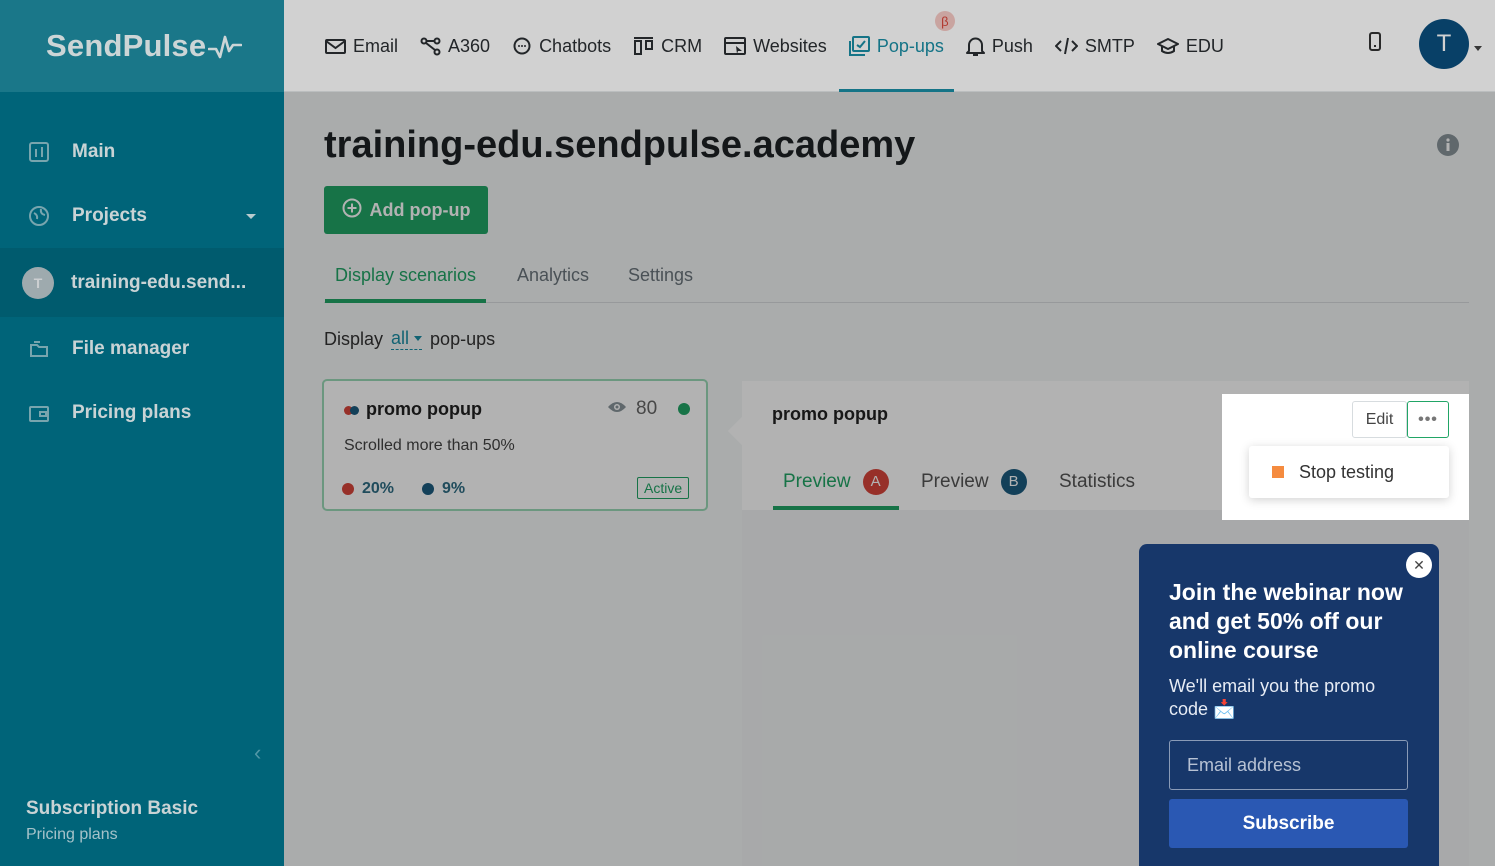 The image size is (1495, 866). Describe the element at coordinates (1278, 472) in the screenshot. I see `stop-square-icon` at that location.